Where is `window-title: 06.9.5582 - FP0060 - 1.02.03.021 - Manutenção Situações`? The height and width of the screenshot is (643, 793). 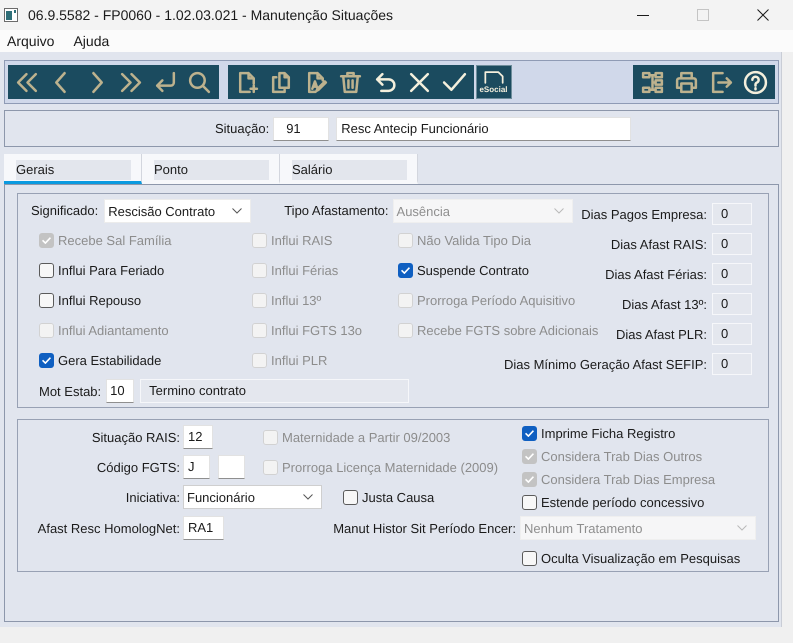 window-title: 06.9.5582 - FP0060 - 1.02.03.021 - Manutenção Situações is located at coordinates (211, 15).